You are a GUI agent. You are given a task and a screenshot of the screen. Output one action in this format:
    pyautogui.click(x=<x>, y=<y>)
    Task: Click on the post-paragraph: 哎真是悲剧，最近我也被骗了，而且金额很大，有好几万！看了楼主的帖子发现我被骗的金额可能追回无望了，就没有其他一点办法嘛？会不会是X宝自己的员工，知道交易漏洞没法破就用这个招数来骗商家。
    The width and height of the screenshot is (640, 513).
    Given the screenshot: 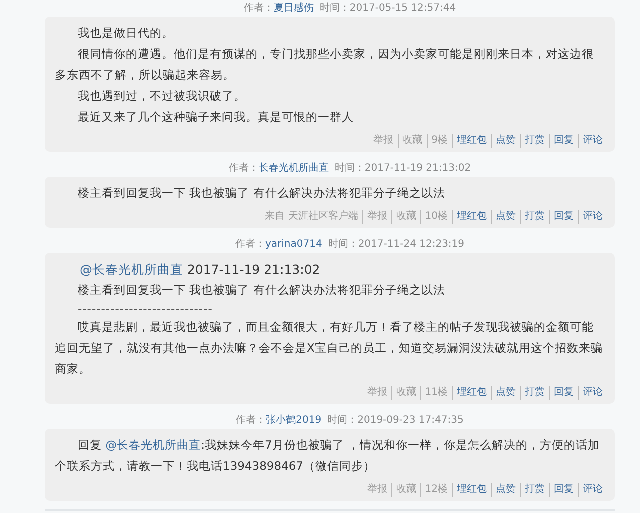 What is the action you would take?
    pyautogui.click(x=329, y=348)
    